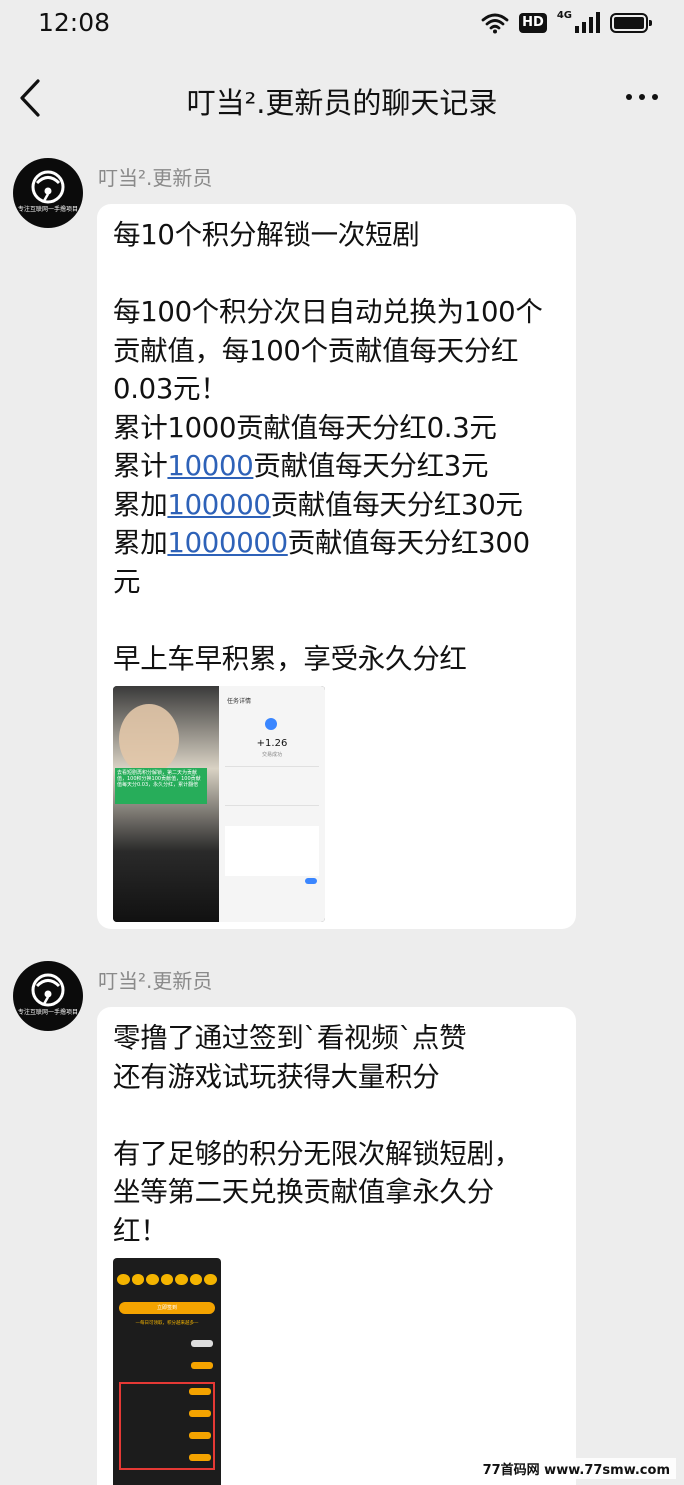 This screenshot has height=1485, width=684. I want to click on number-link: 10000, so click(210, 466).